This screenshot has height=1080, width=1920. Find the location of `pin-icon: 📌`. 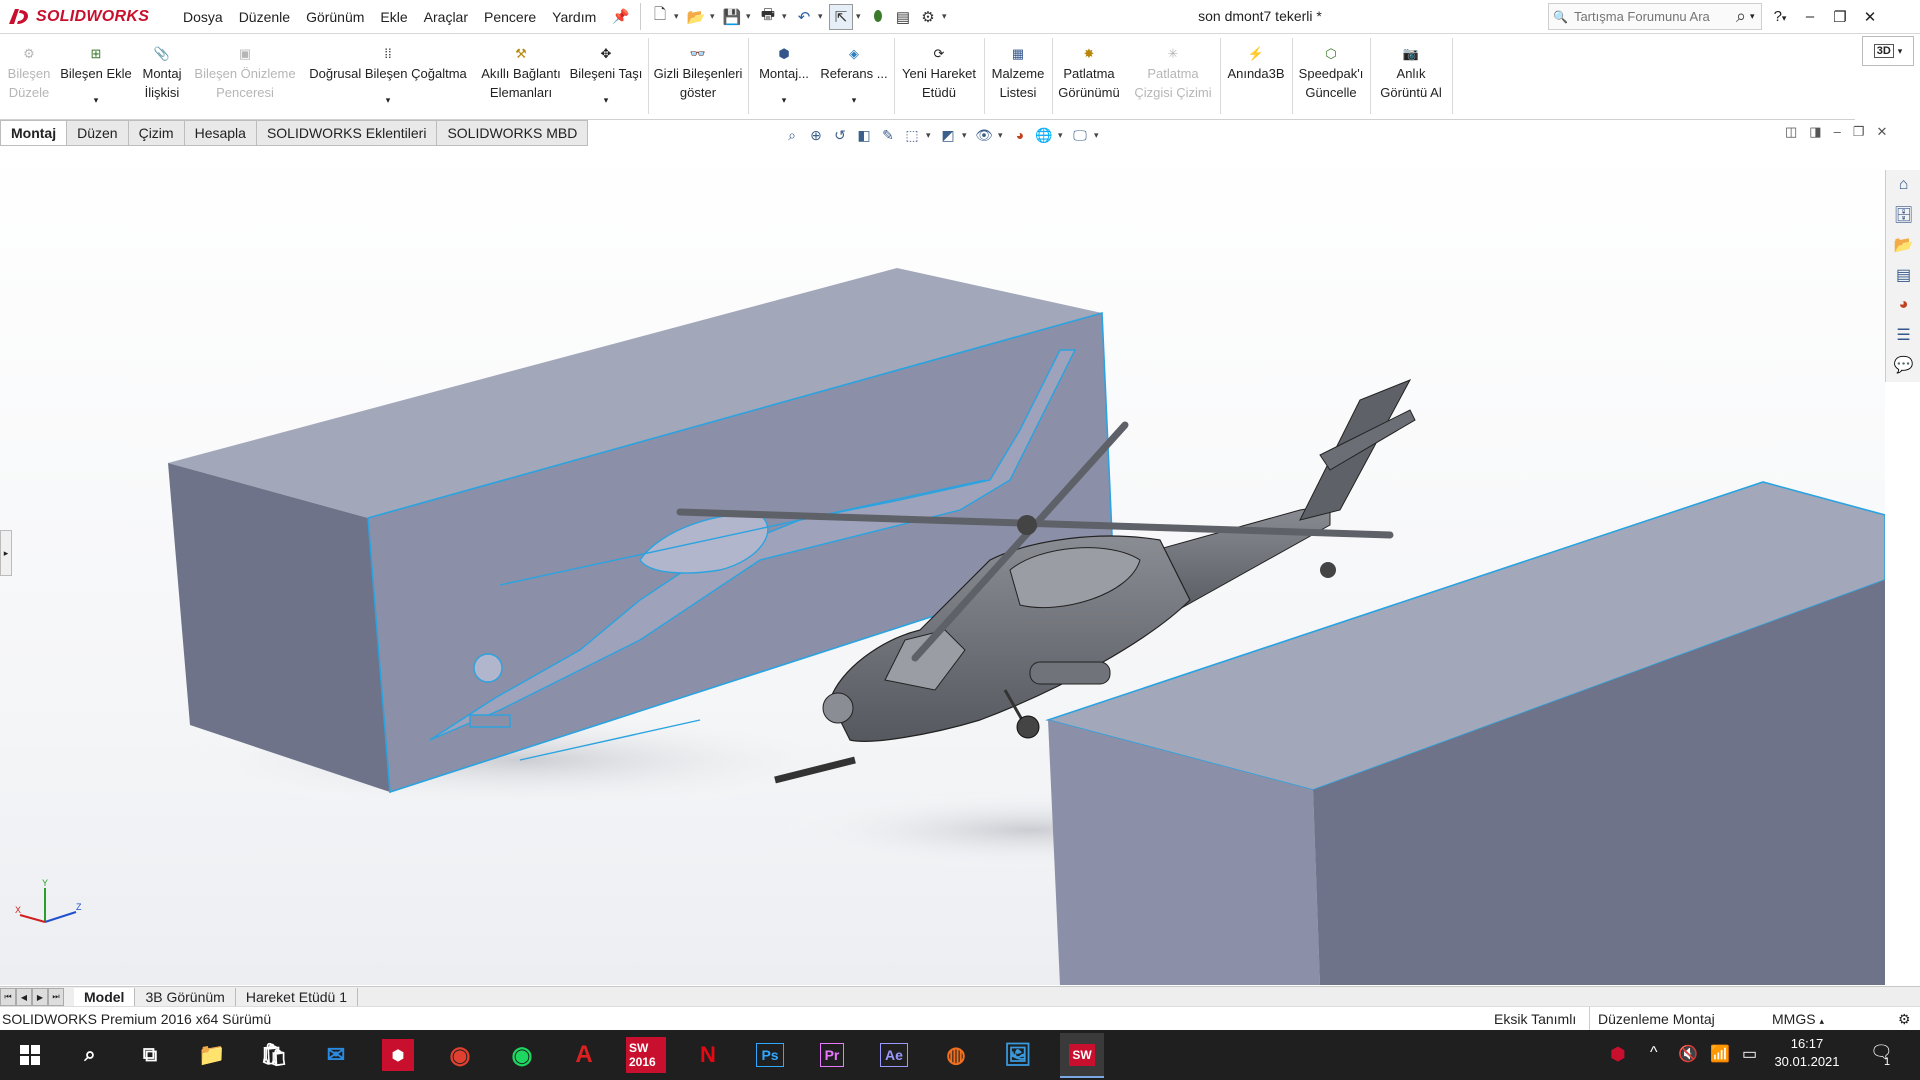

pin-icon: 📌 is located at coordinates (620, 16).